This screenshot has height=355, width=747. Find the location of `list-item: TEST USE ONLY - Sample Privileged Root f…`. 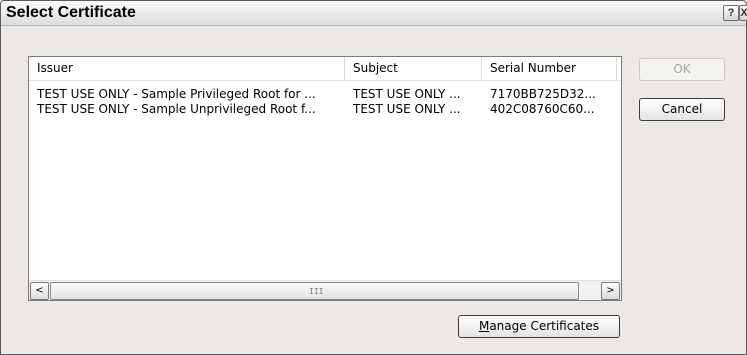

list-item: TEST USE ONLY - Sample Privileged Root f… is located at coordinates (325, 94).